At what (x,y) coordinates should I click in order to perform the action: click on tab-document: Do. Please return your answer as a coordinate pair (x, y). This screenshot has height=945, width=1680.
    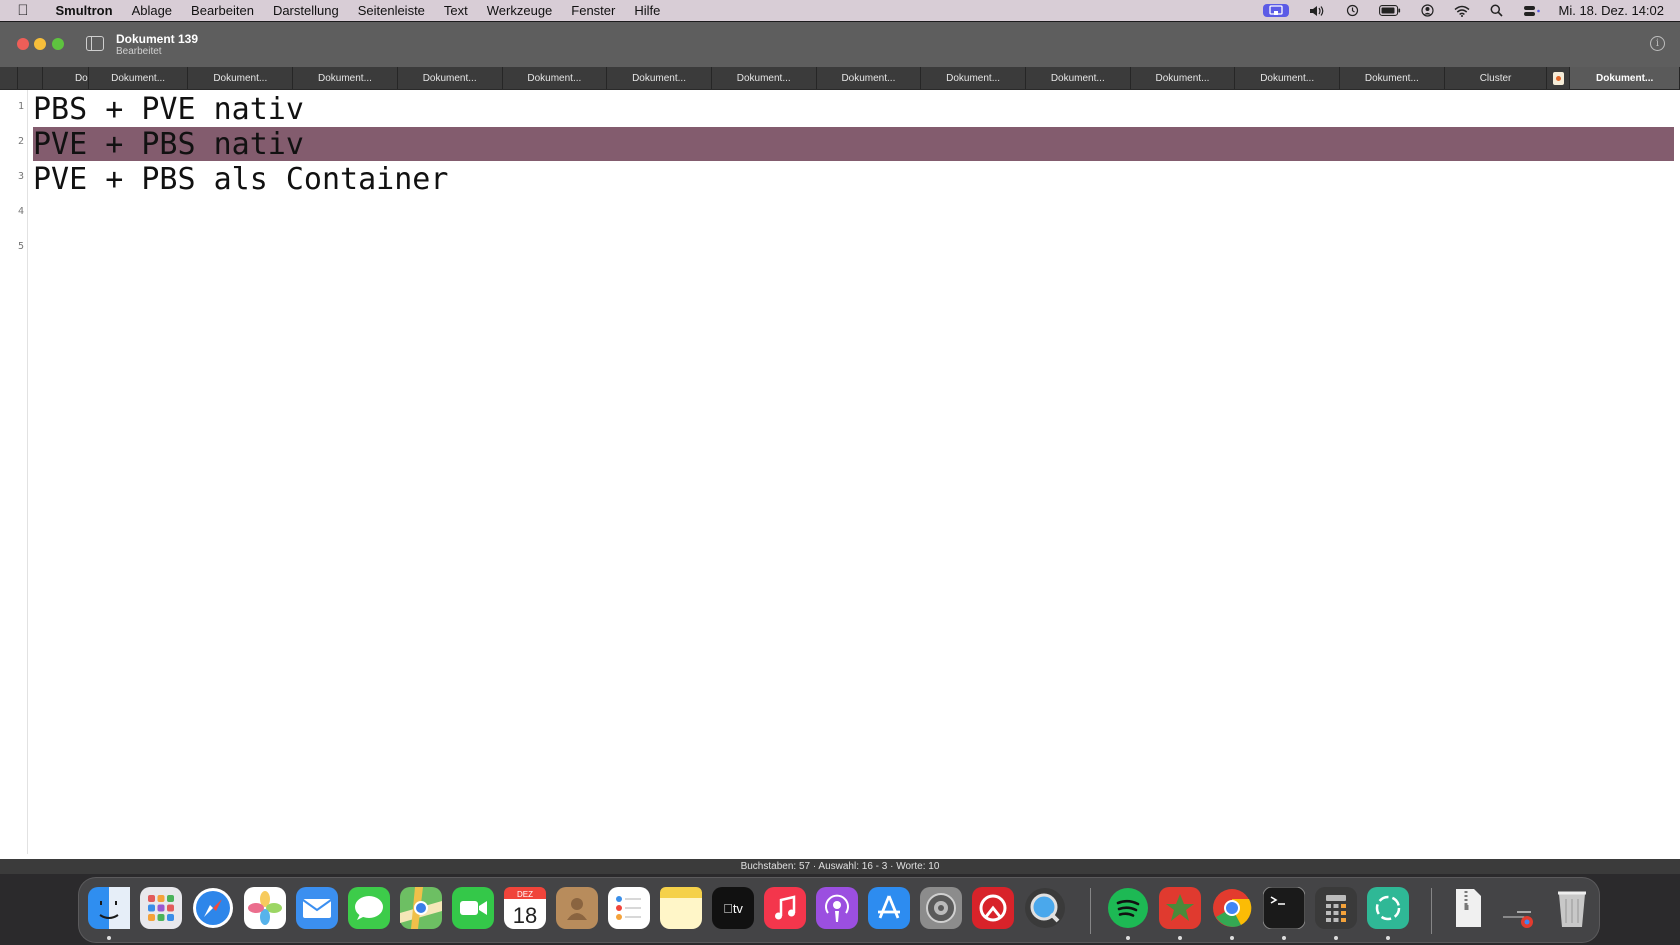
    Looking at the image, I should click on (66, 78).